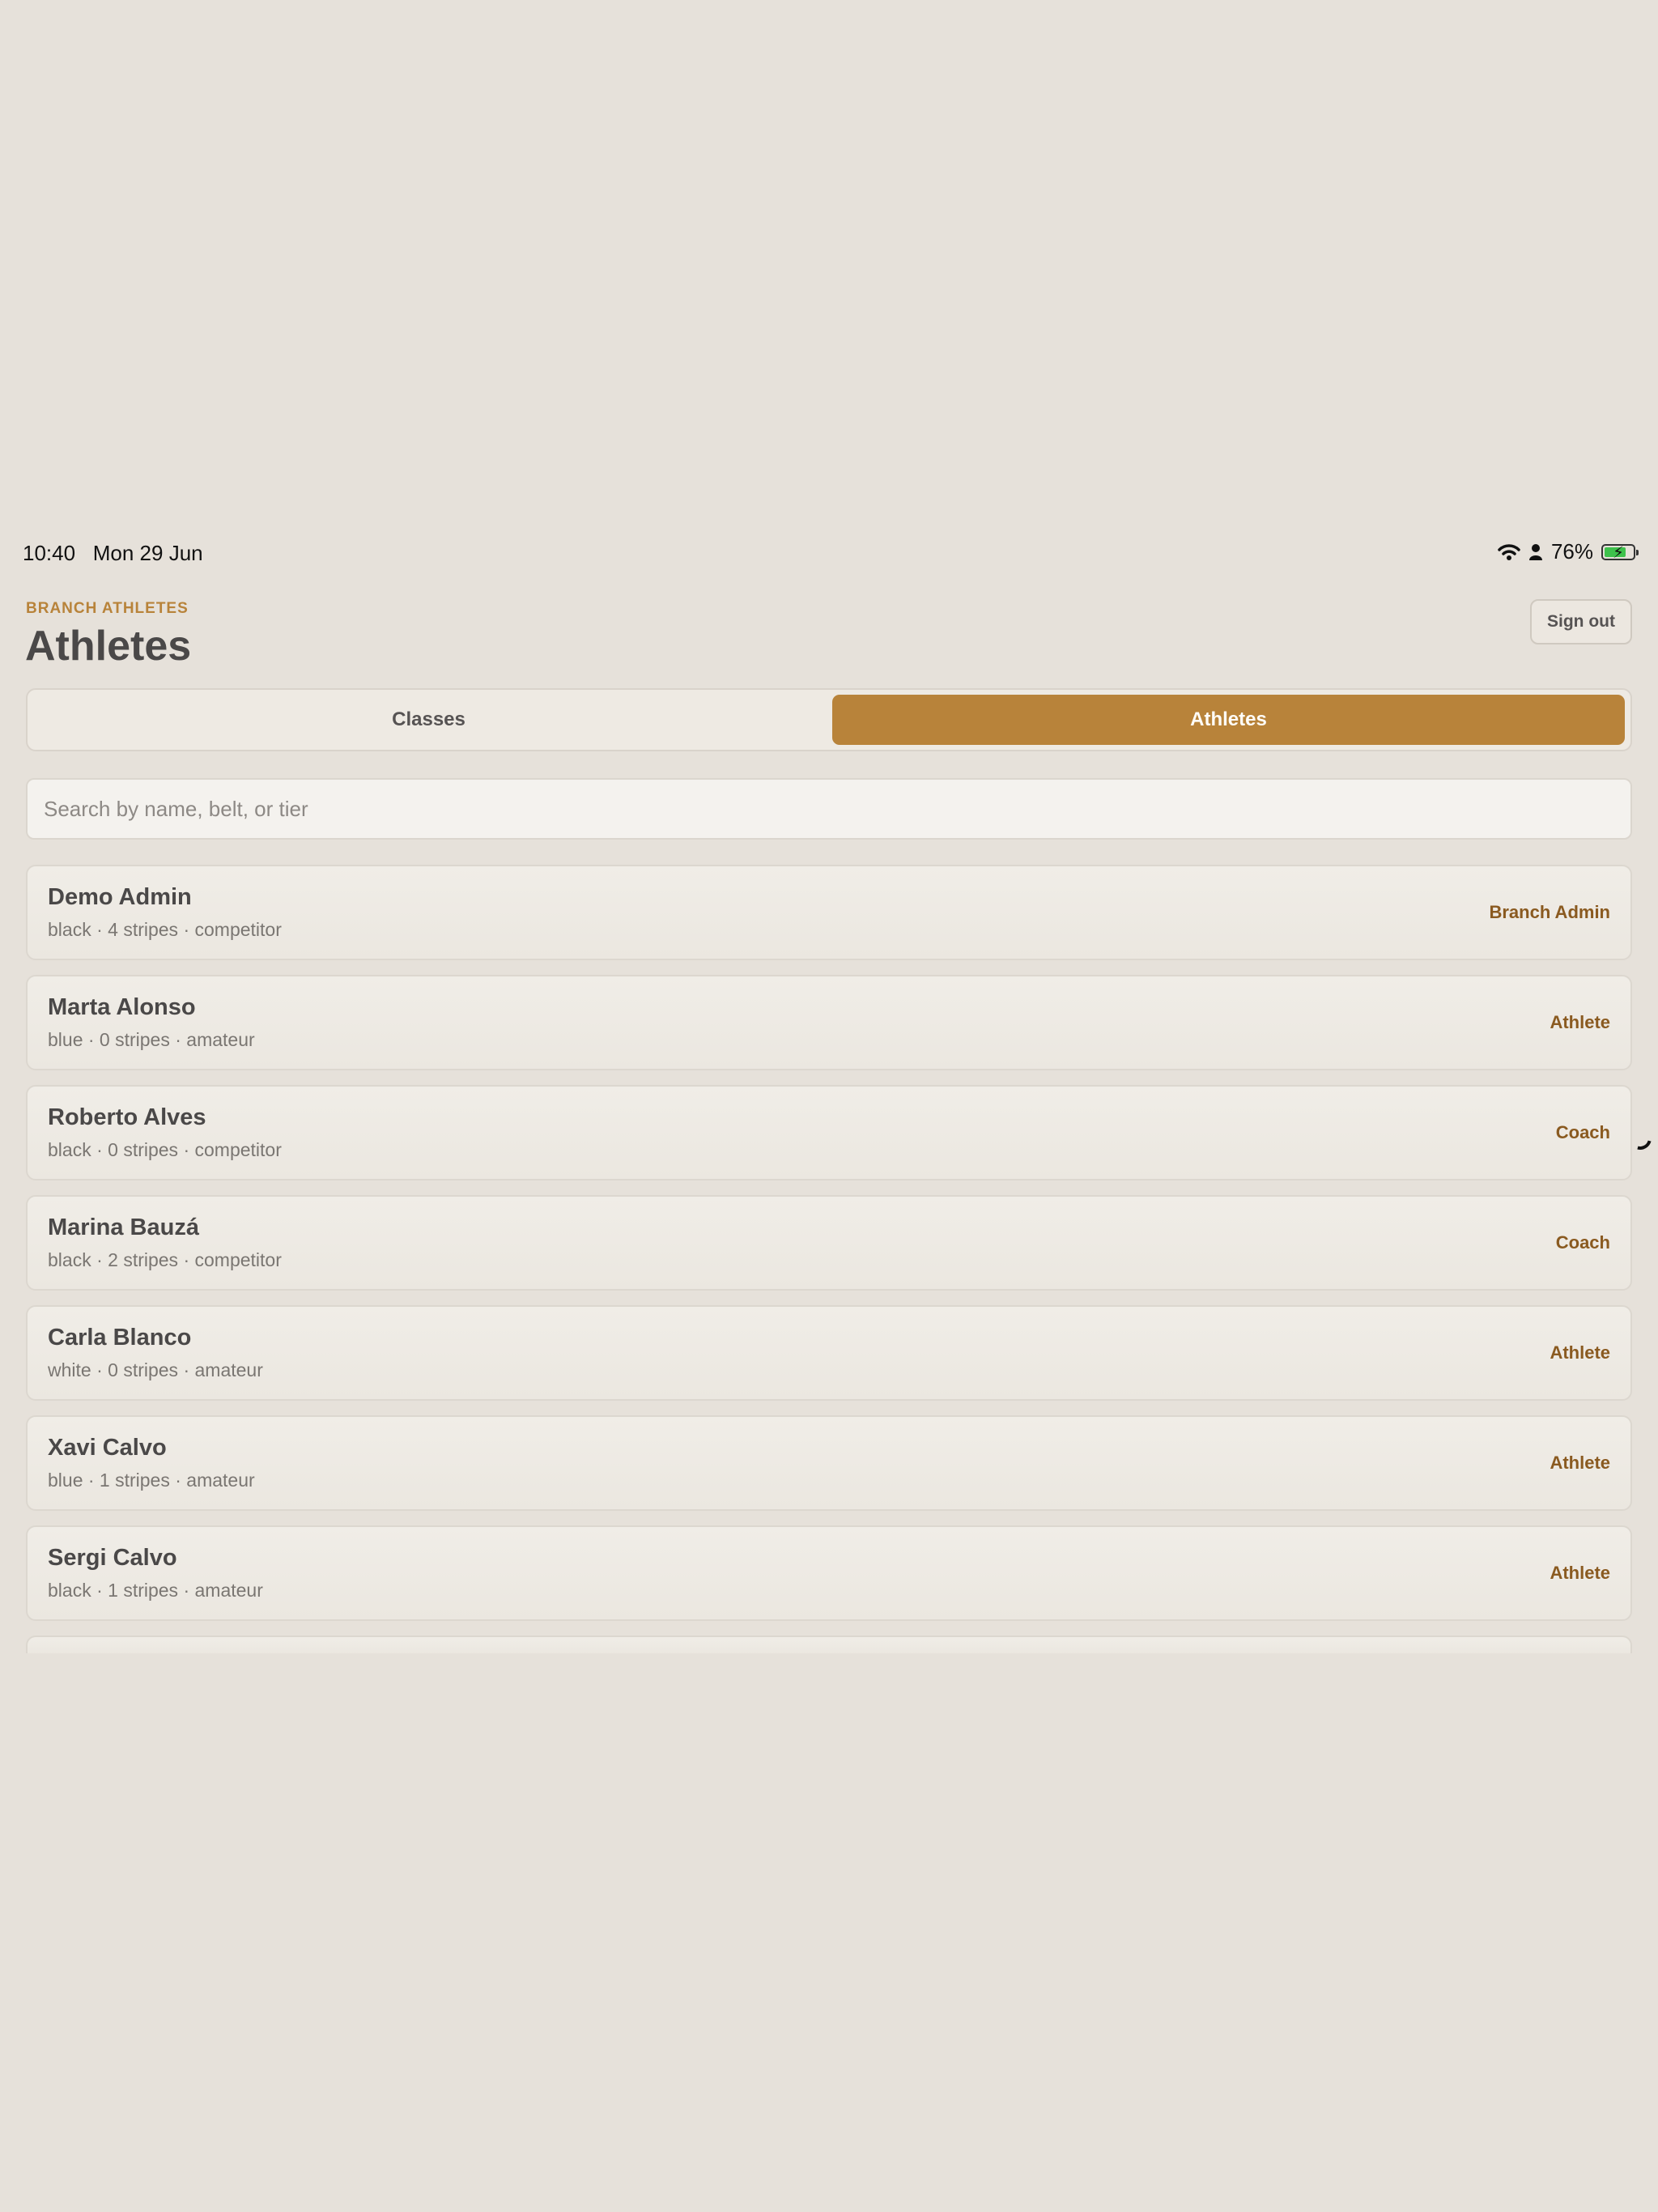 The height and width of the screenshot is (2212, 1658). I want to click on charging-bolt-icon: ⚡, so click(1619, 552).